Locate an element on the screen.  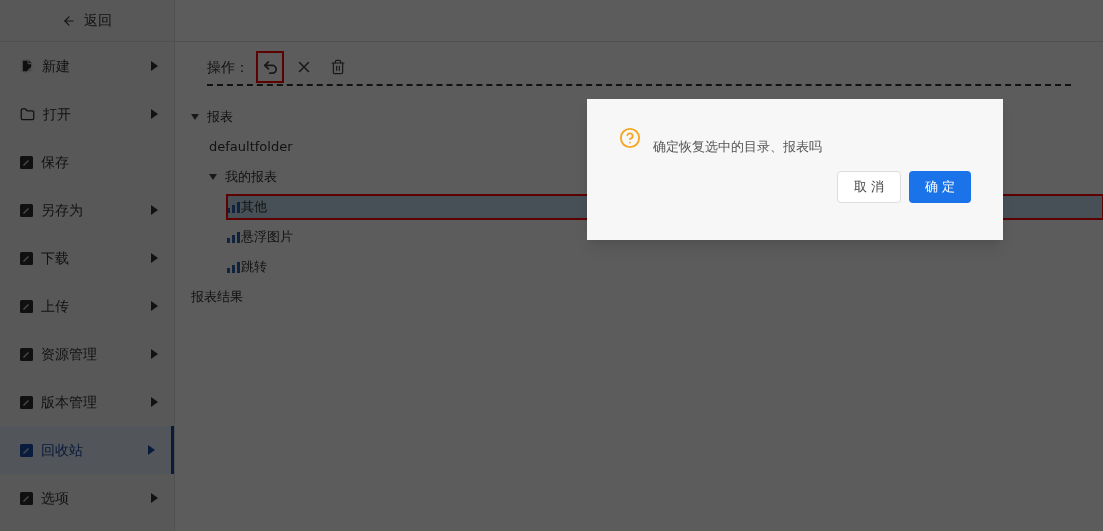
menu-item: 新建 is located at coordinates (87, 66).